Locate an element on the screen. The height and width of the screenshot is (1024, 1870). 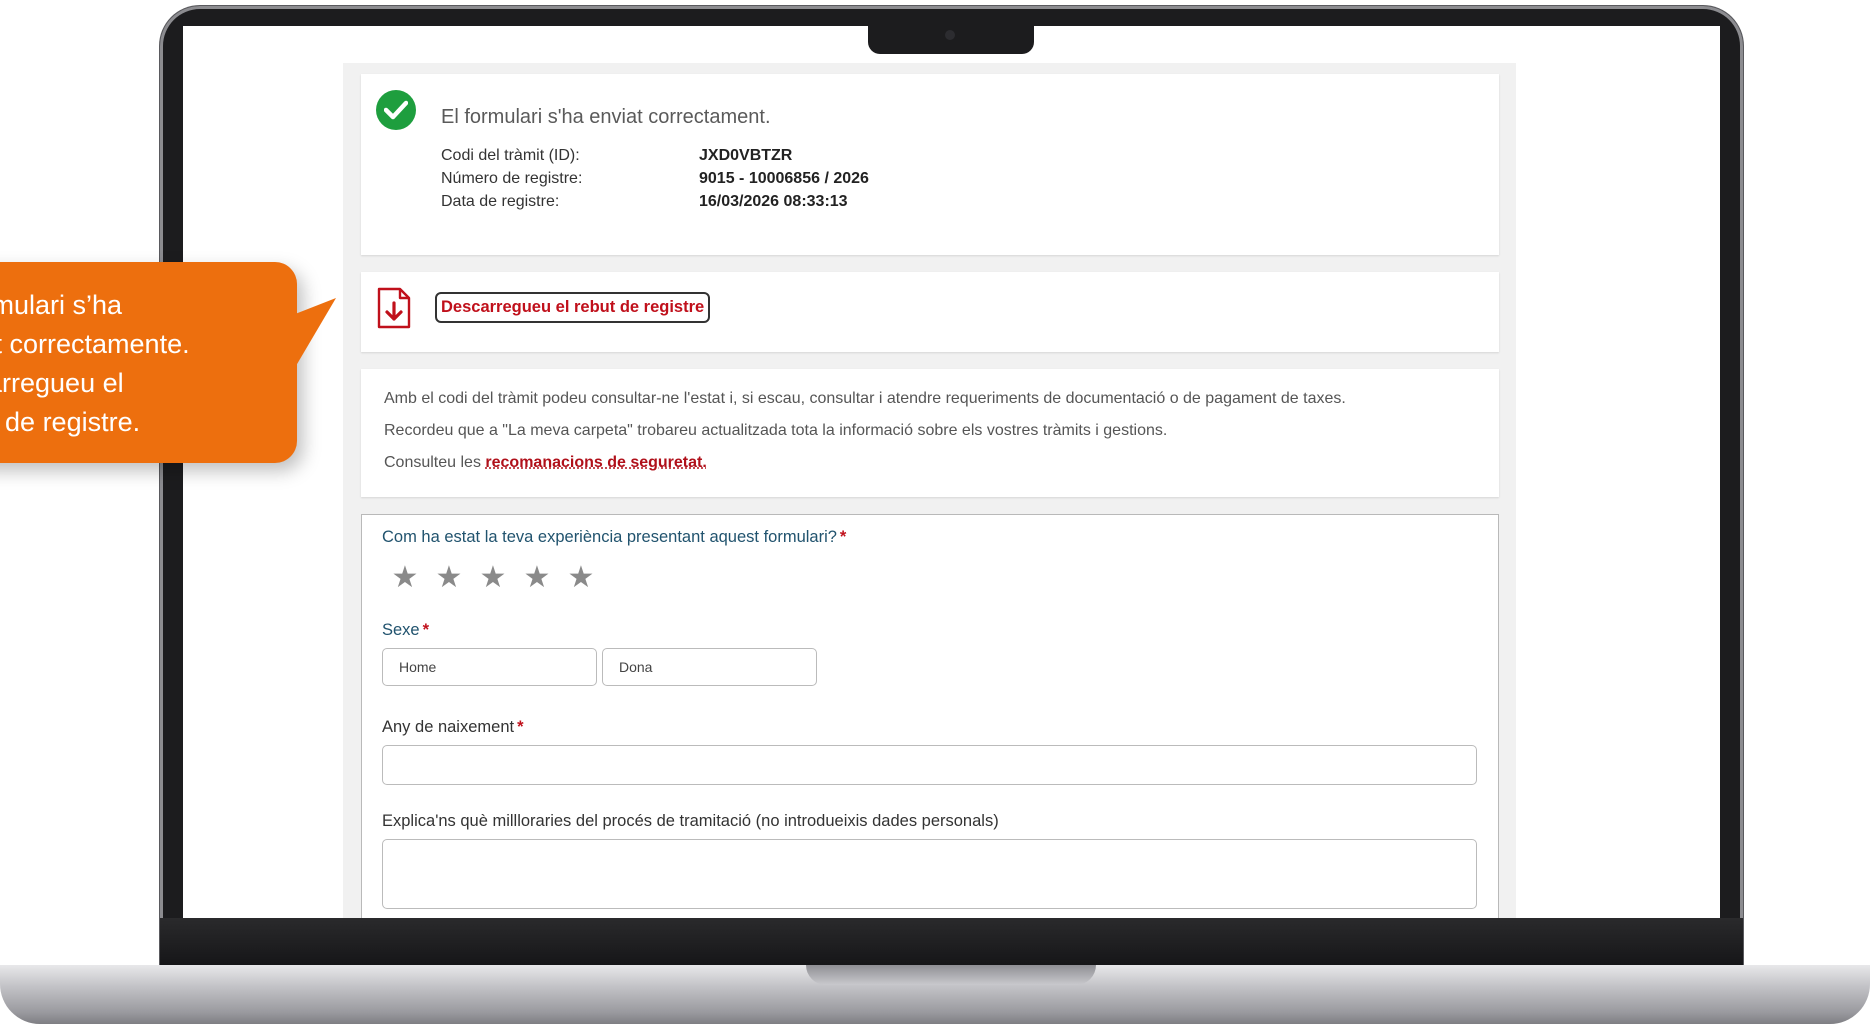
security-recommendations-link: recomanacions de seguretat. is located at coordinates (595, 462).